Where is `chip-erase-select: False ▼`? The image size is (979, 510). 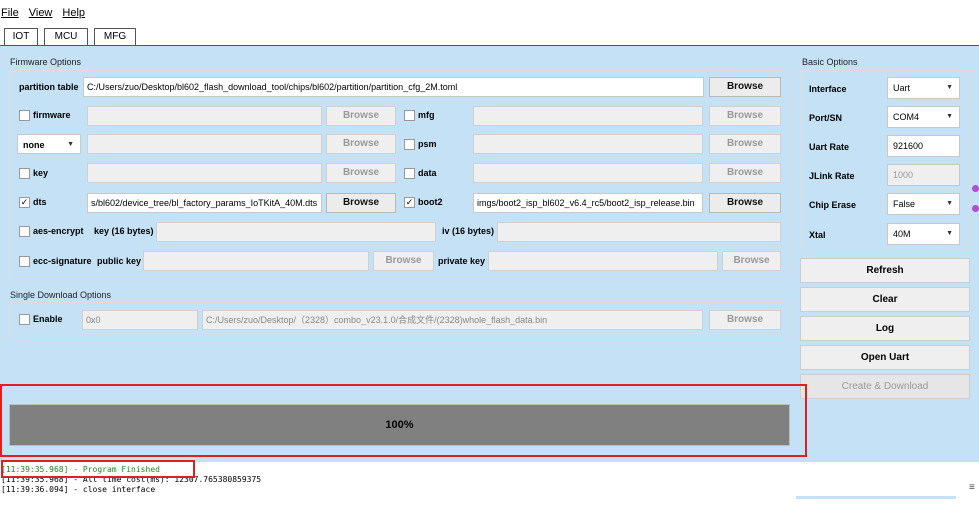
chip-erase-select: False ▼ is located at coordinates (923, 204).